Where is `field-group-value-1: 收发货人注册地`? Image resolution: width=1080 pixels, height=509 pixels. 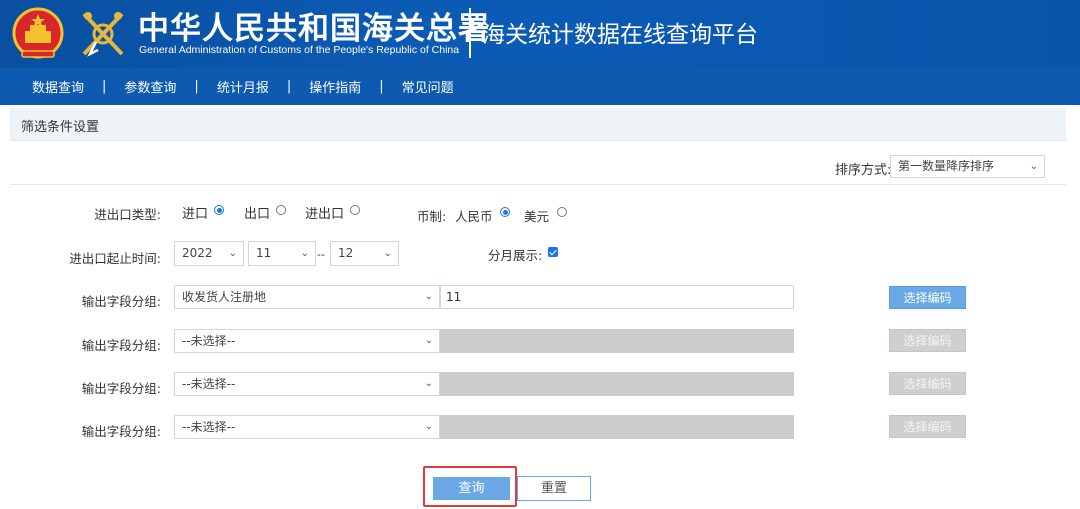
field-group-value-1: 收发货人注册地 is located at coordinates (224, 297).